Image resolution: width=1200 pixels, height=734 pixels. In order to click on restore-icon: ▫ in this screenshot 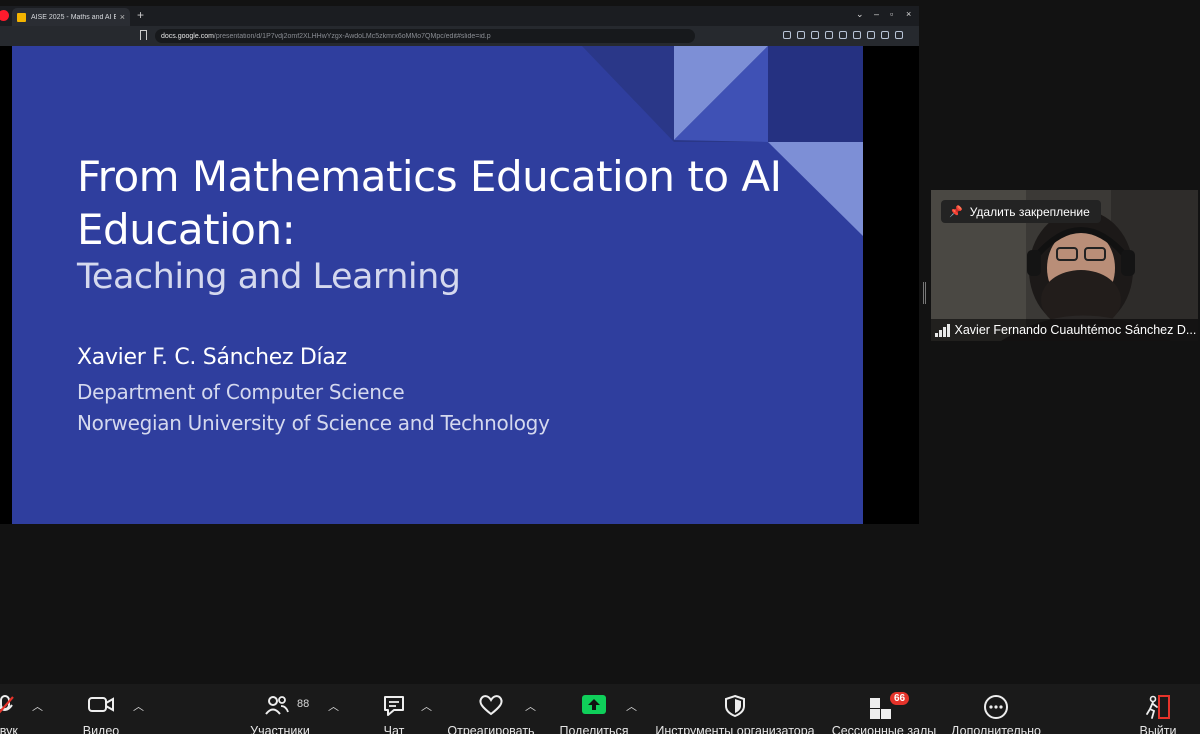, I will do `click(891, 14)`.